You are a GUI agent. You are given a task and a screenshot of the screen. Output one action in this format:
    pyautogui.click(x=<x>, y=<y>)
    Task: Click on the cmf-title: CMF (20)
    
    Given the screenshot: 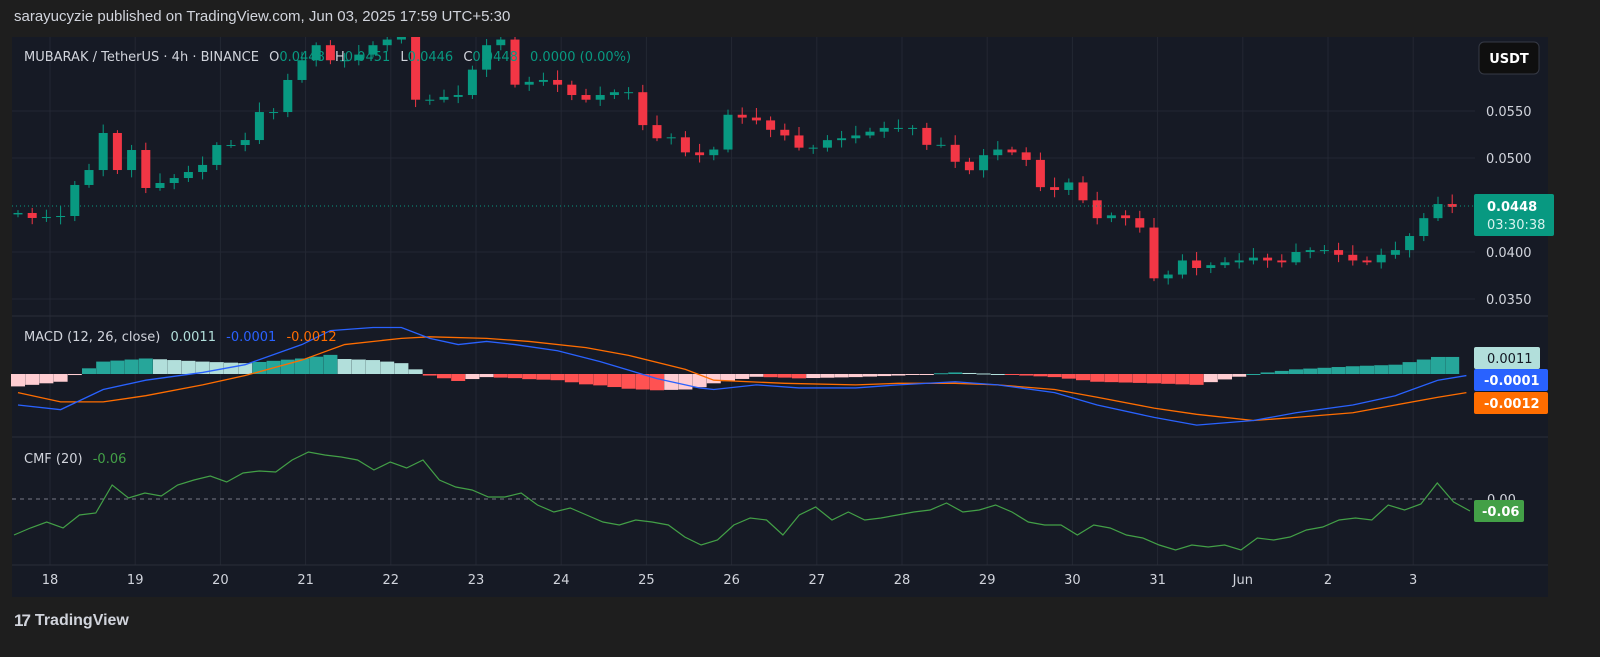 What is the action you would take?
    pyautogui.click(x=53, y=459)
    